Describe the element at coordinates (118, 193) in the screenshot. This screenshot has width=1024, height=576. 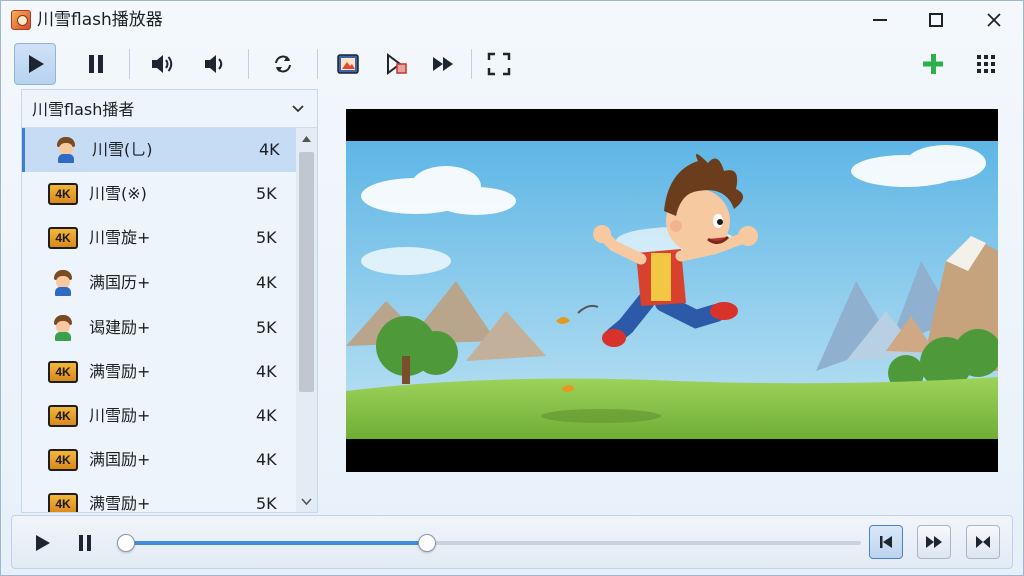
I see `item-name: 川雪(※)` at that location.